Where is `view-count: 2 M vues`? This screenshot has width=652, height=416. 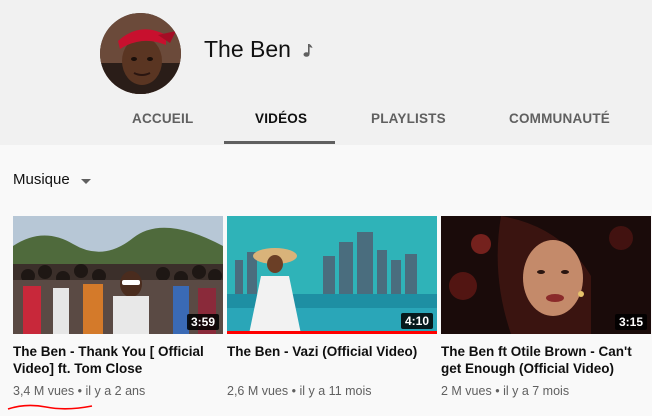 view-count: 2 M vues is located at coordinates (466, 391).